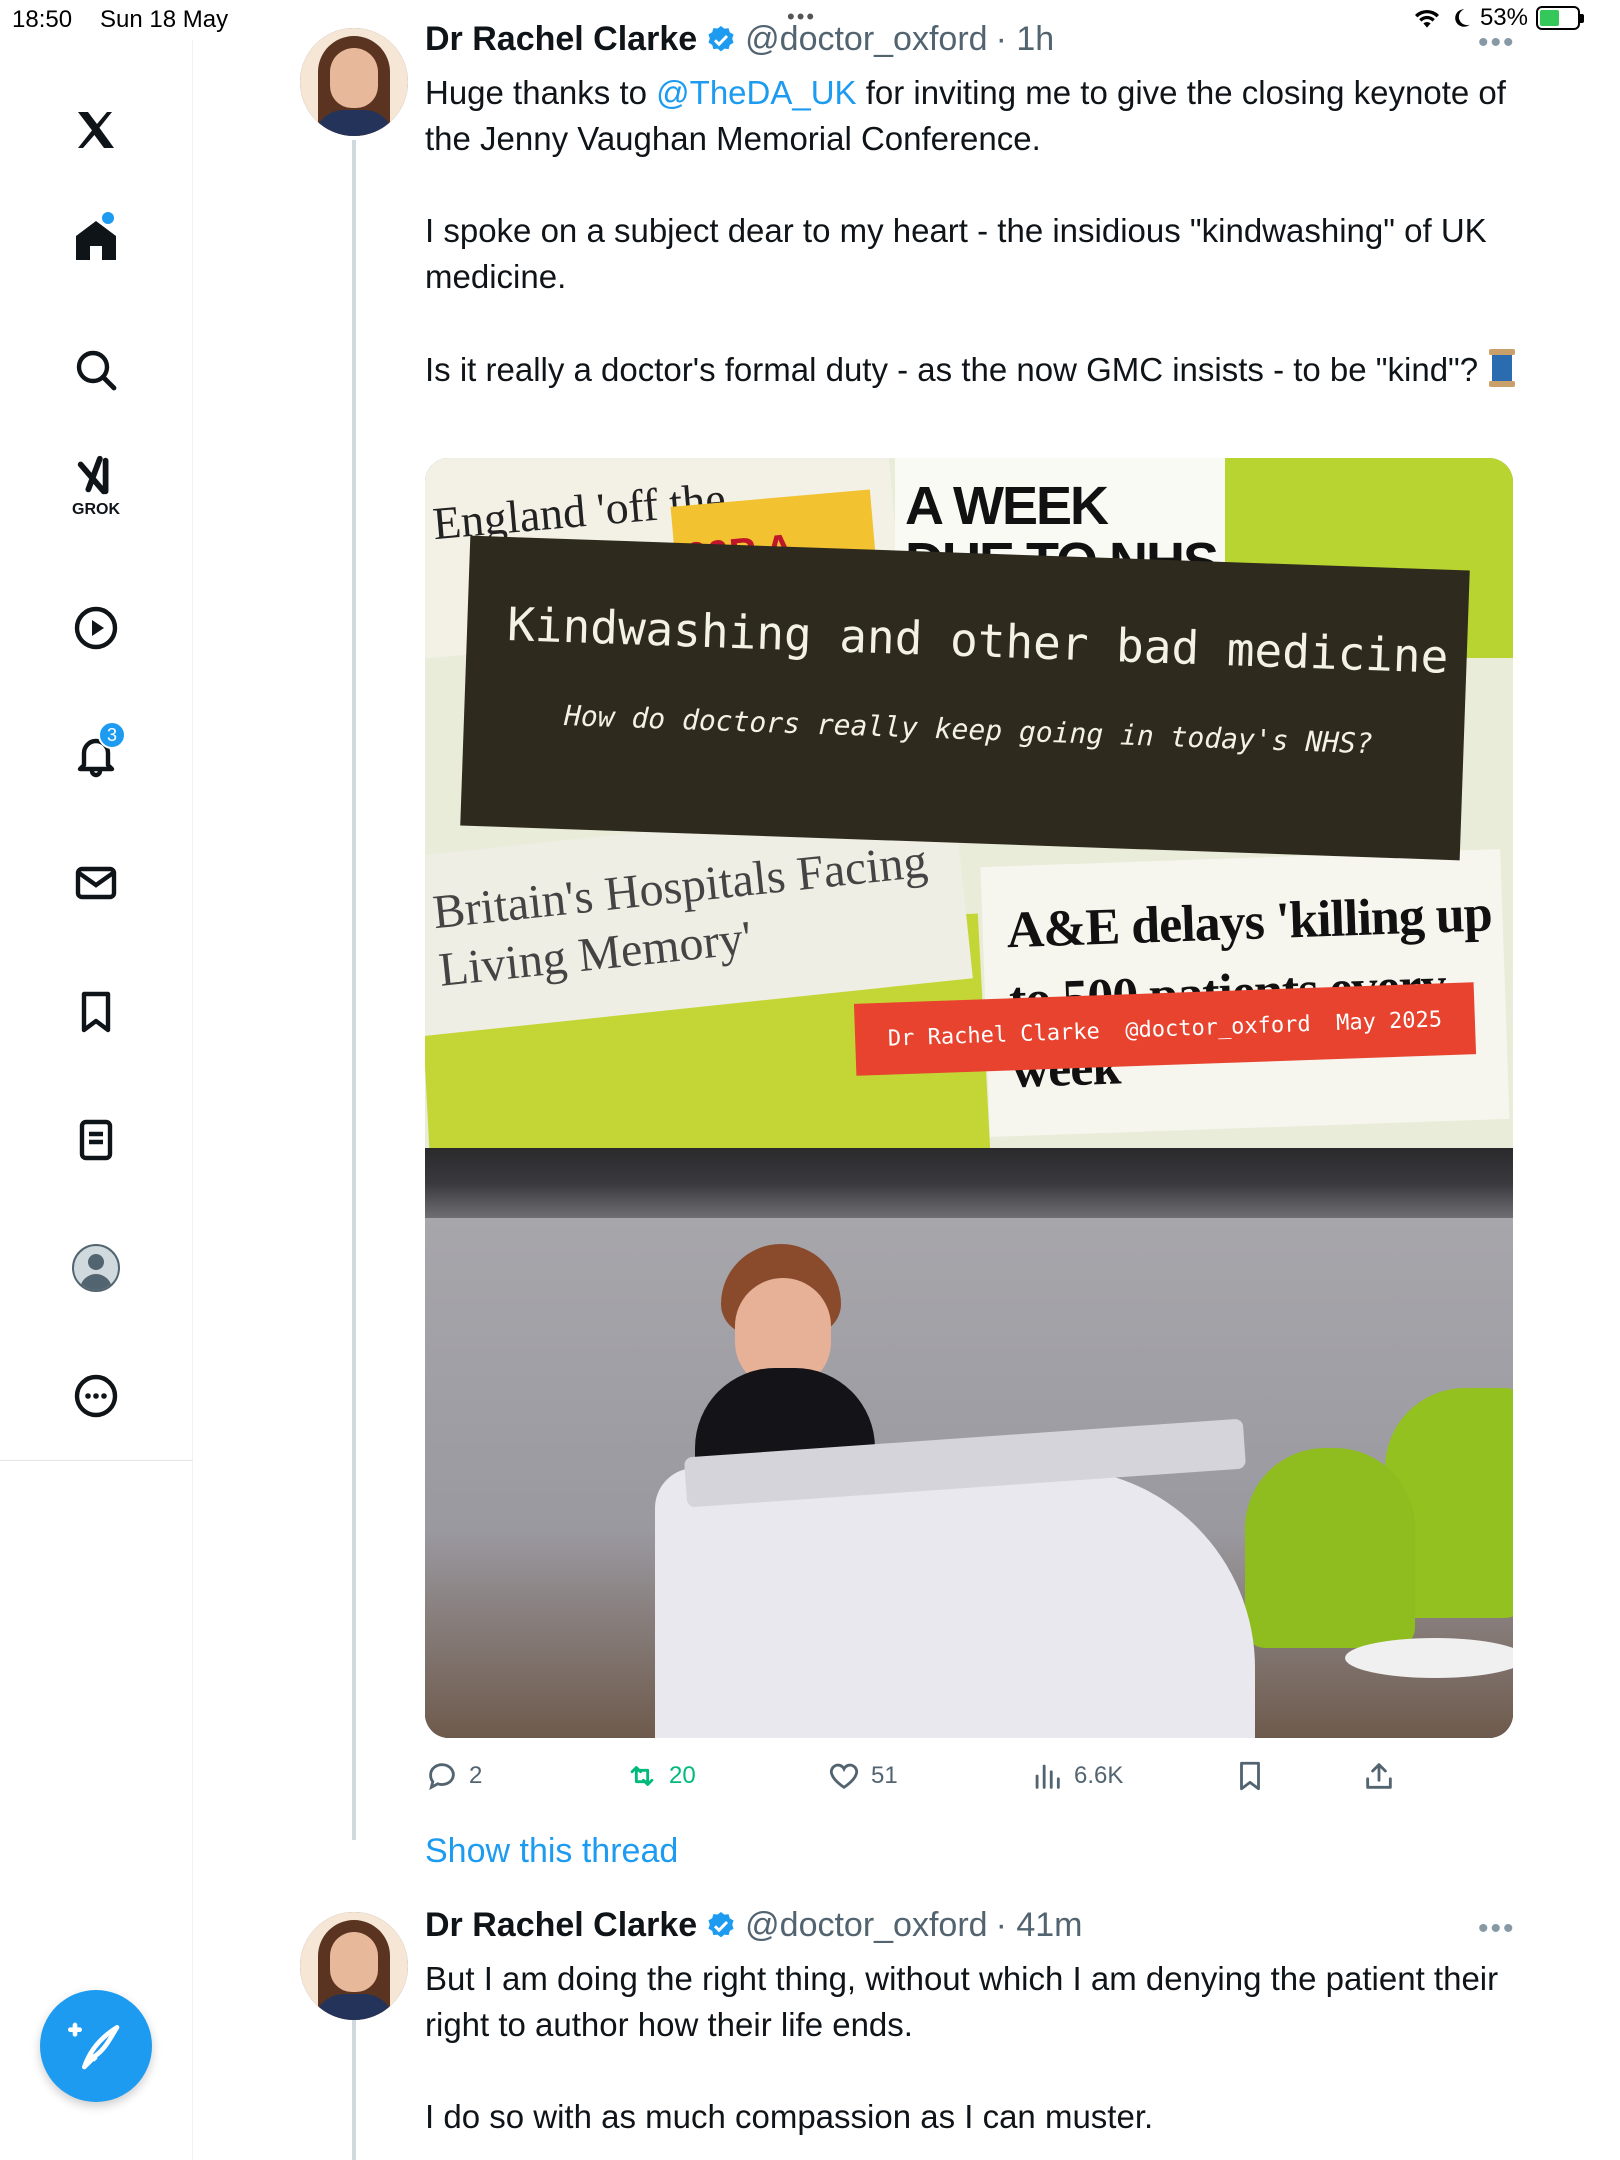 Image resolution: width=1620 pixels, height=2160 pixels. I want to click on sidebar-item-search, so click(96, 370).